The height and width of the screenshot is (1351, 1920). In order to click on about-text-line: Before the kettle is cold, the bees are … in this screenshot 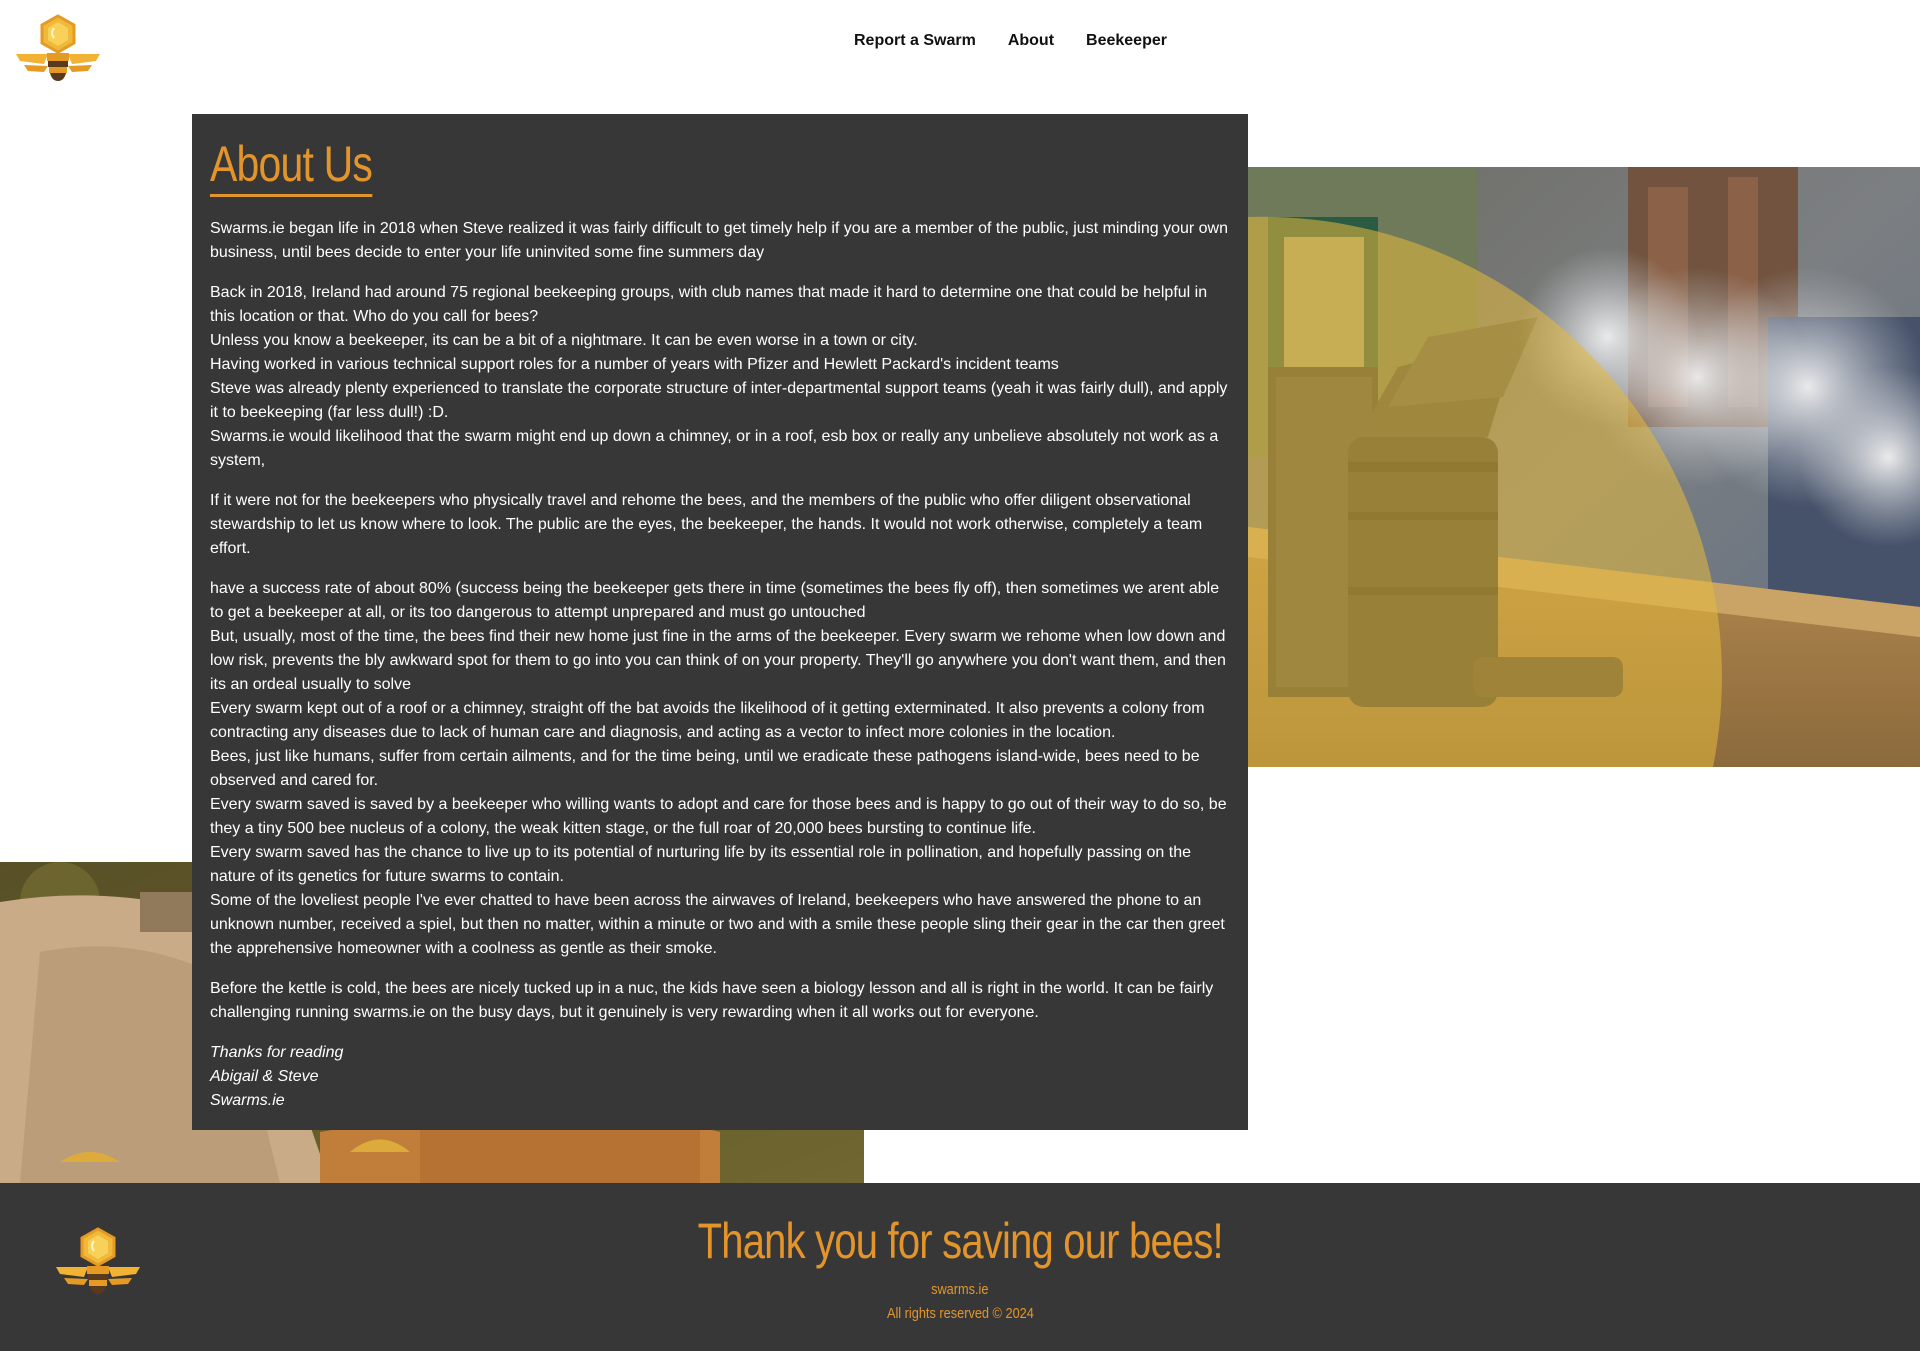, I will do `click(712, 1000)`.